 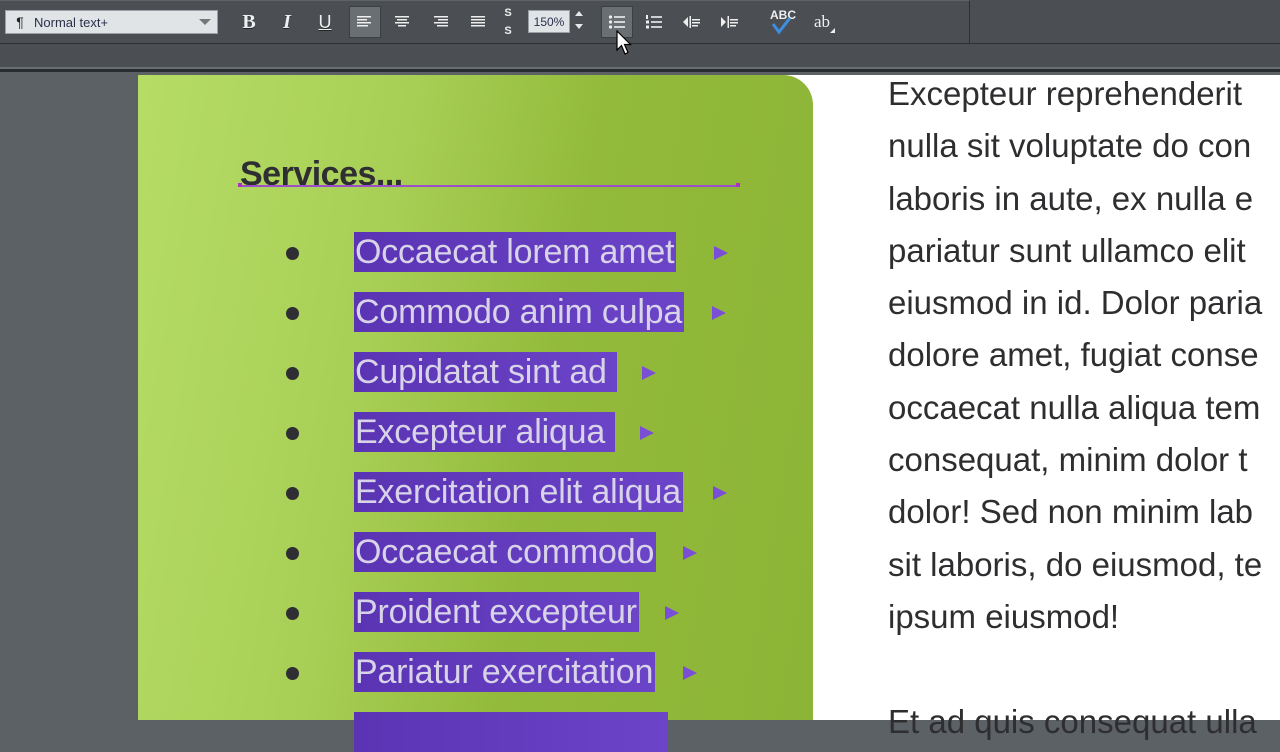 I want to click on spellcheck-icon: ABC, so click(x=781, y=22).